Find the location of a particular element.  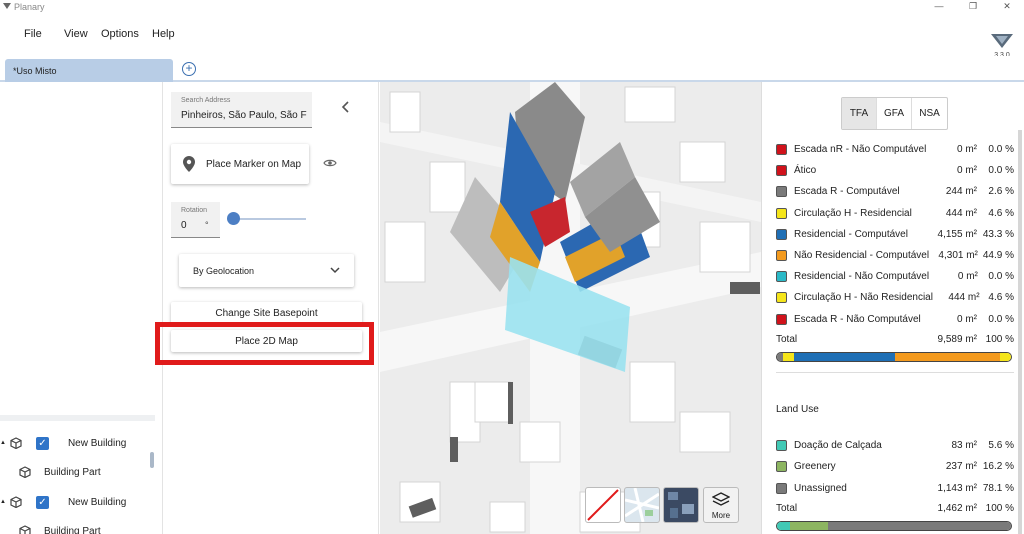

tree-scrollbar is located at coordinates (152, 460).